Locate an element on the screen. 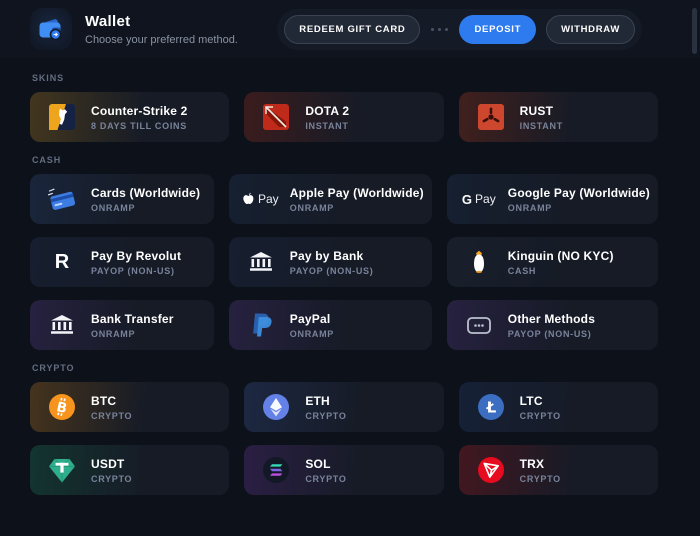  method-card-eth: ETH CRYPTO is located at coordinates (344, 407).